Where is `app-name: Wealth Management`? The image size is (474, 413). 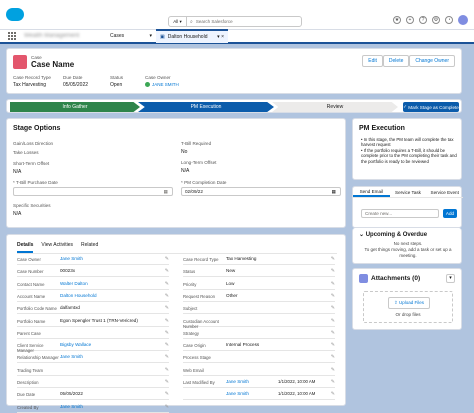
app-name: Wealth Management is located at coordinates (52, 36).